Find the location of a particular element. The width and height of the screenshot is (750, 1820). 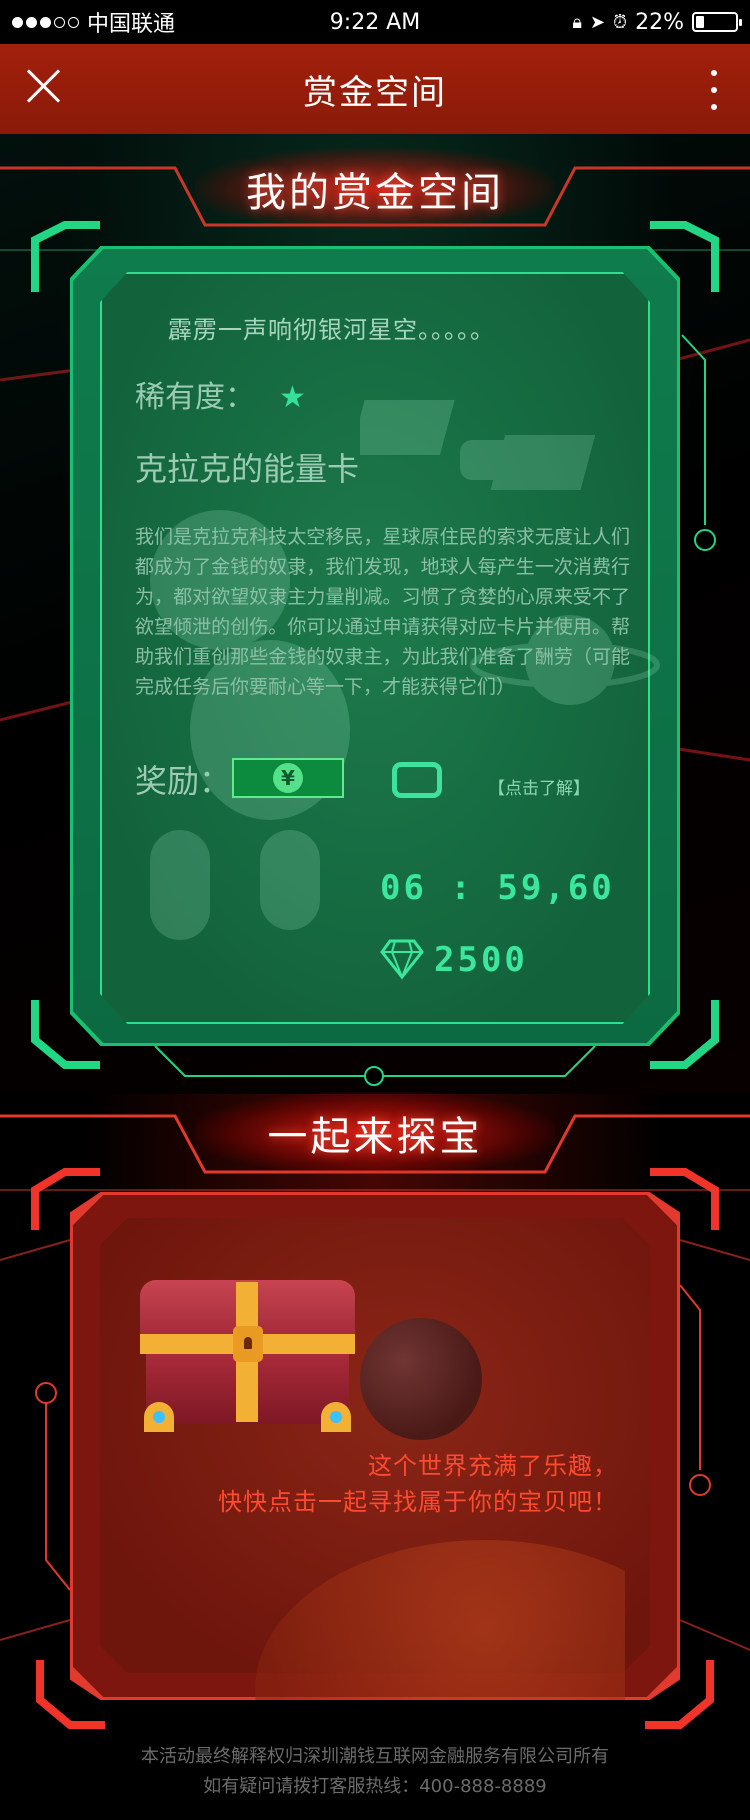

status-bar: 中国联通 9:22 AM 🔒︎ ➤ ⏰︎ 22% is located at coordinates (375, 22).